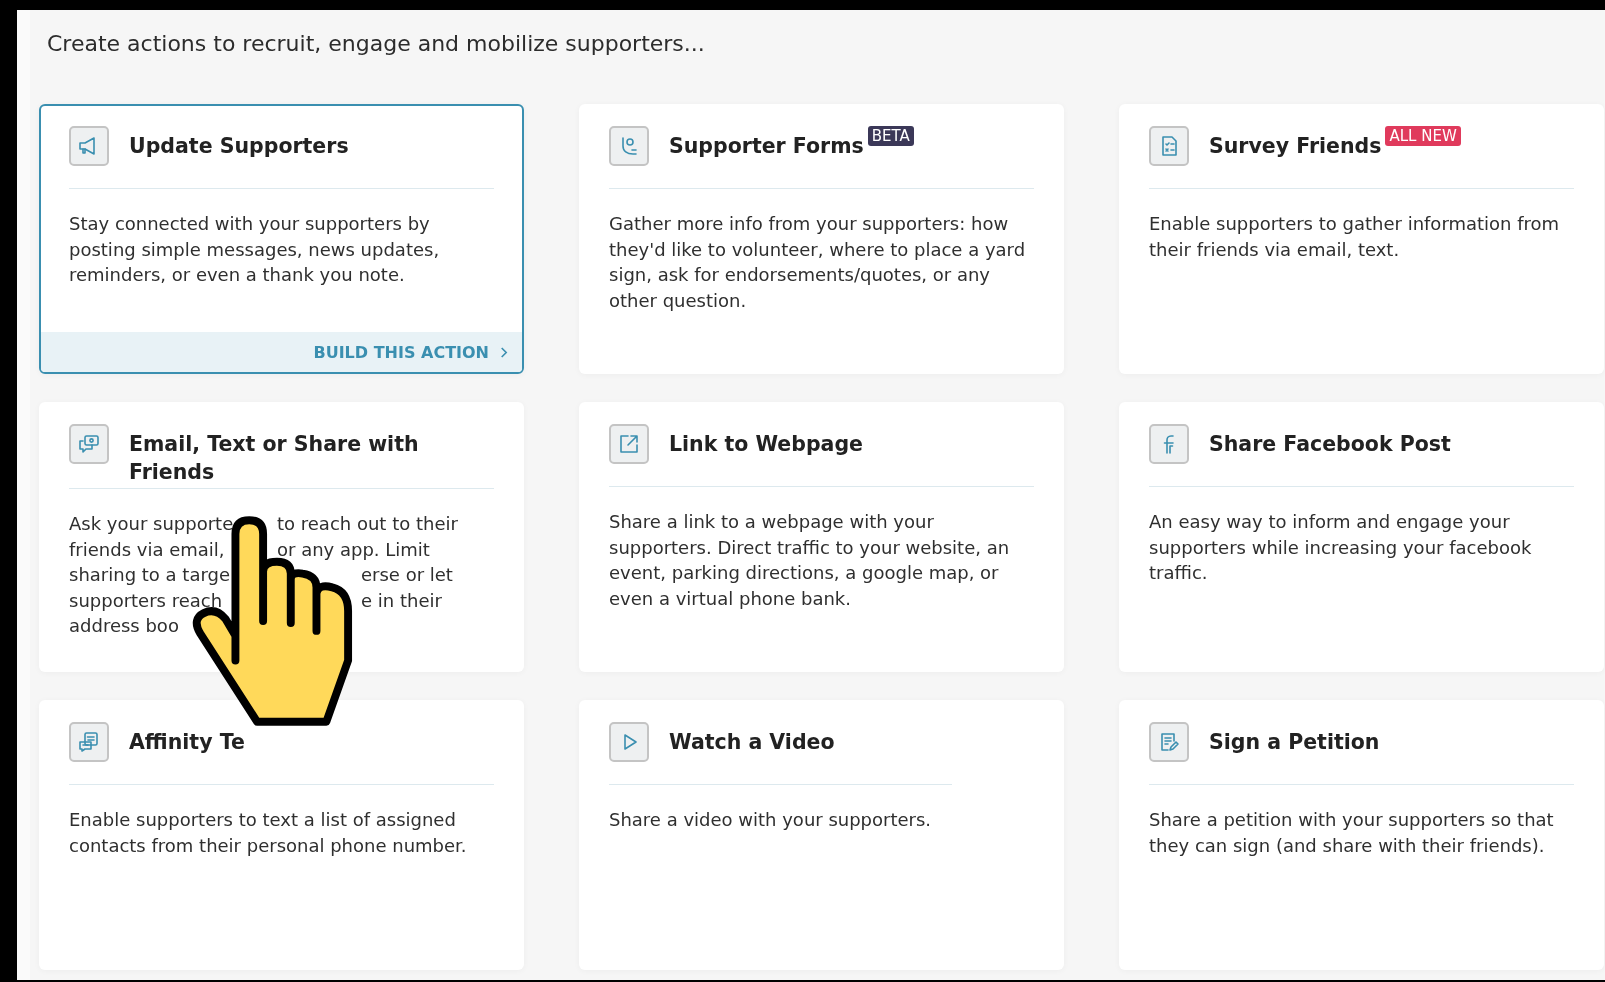  What do you see at coordinates (89, 146) in the screenshot?
I see `megaphone-icon` at bounding box center [89, 146].